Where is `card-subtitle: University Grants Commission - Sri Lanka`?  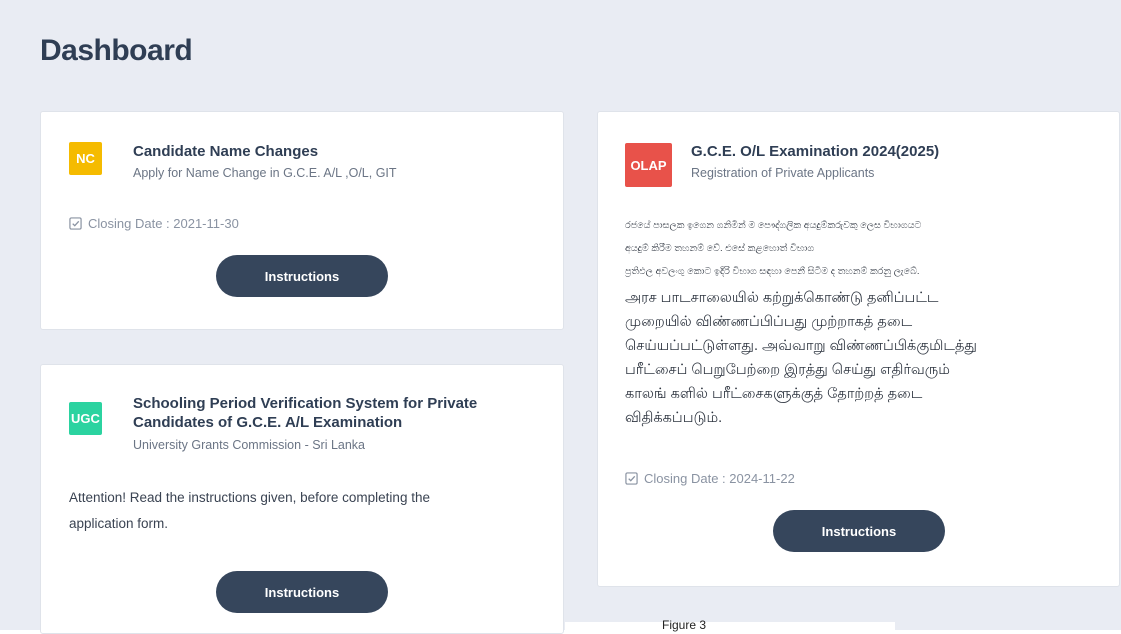 card-subtitle: University Grants Commission - Sri Lanka is located at coordinates (249, 445).